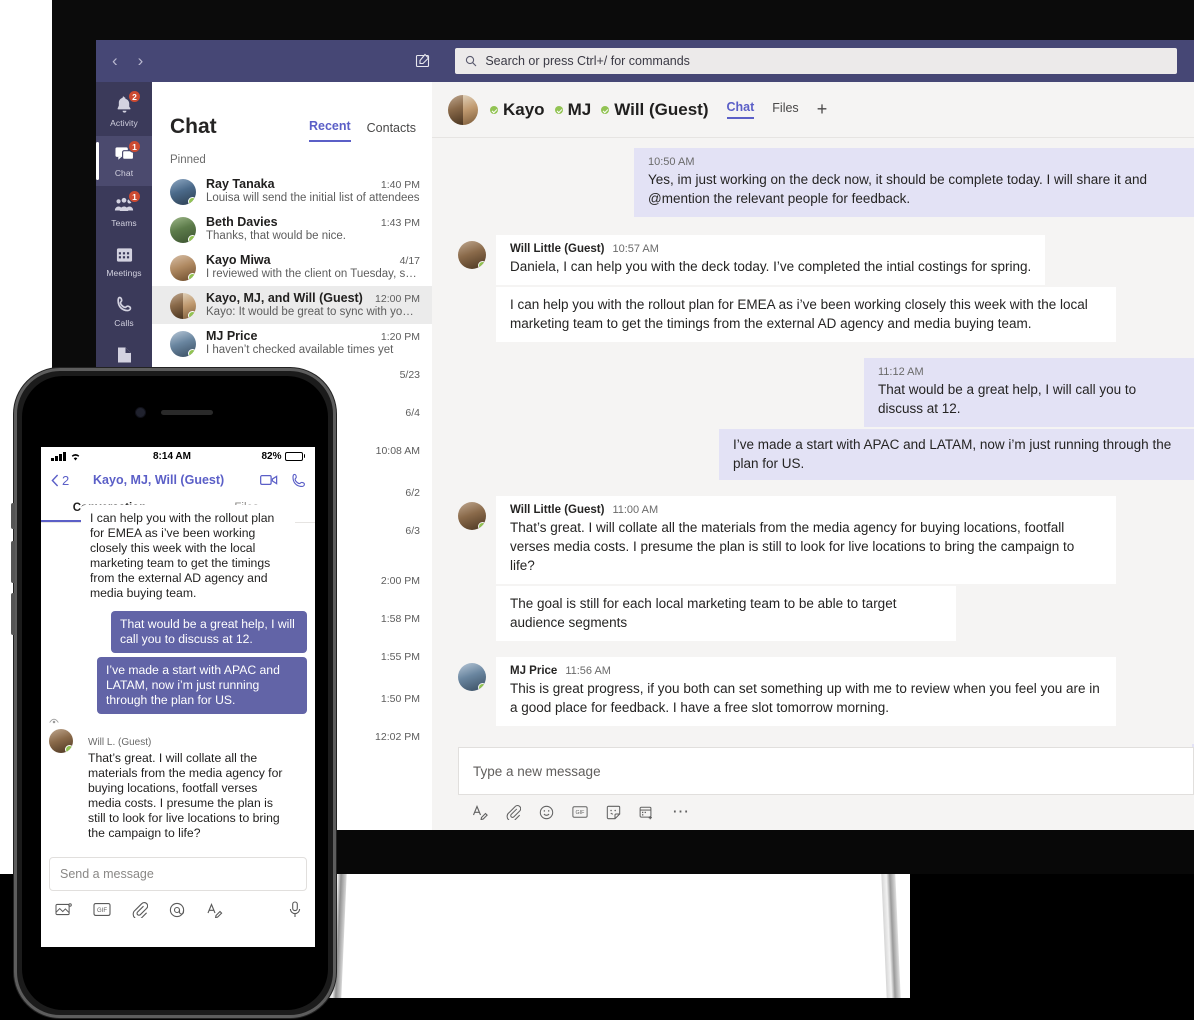 The width and height of the screenshot is (1194, 1020). What do you see at coordinates (537, 771) in the screenshot?
I see `compose-placeholder: Type a new message` at bounding box center [537, 771].